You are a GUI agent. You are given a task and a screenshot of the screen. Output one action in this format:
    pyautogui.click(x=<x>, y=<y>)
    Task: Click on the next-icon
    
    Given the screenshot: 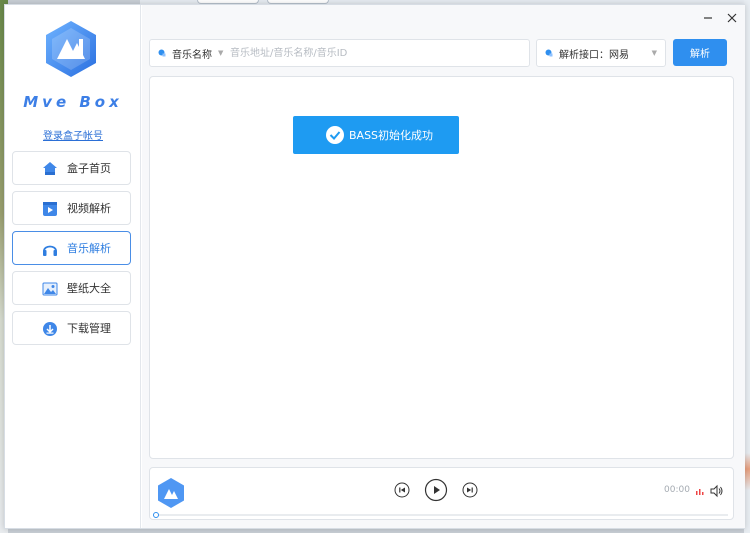 What is the action you would take?
    pyautogui.click(x=470, y=490)
    